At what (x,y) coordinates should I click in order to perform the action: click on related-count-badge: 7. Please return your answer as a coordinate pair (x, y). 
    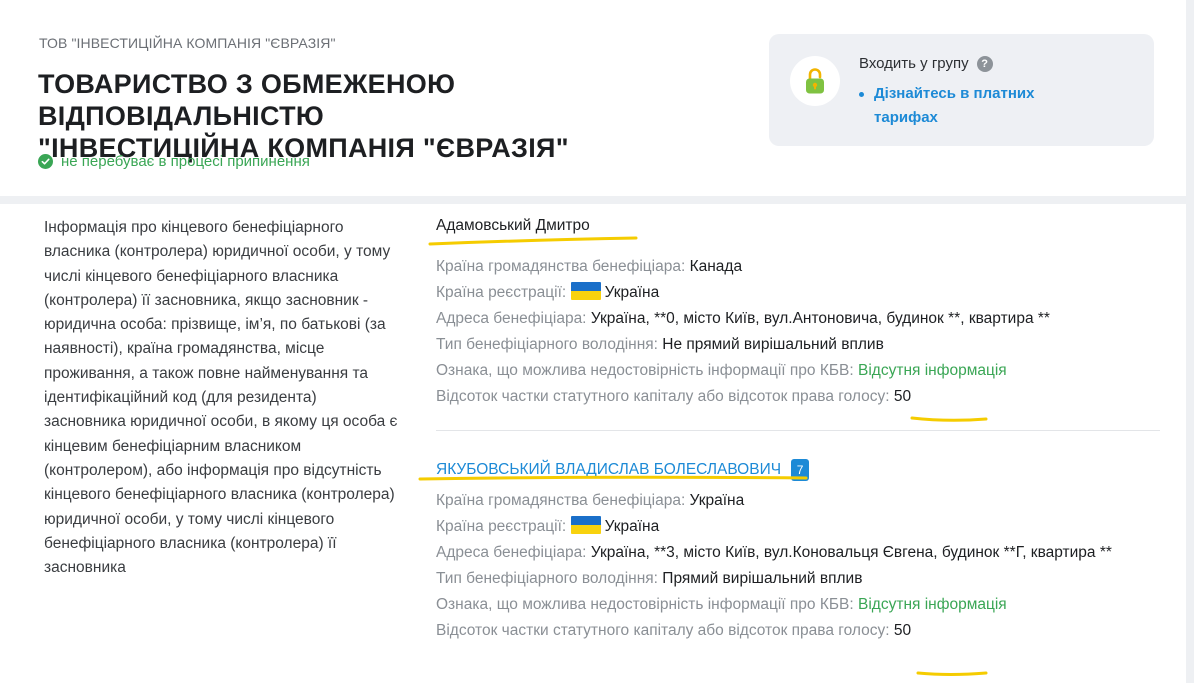
    Looking at the image, I should click on (800, 470).